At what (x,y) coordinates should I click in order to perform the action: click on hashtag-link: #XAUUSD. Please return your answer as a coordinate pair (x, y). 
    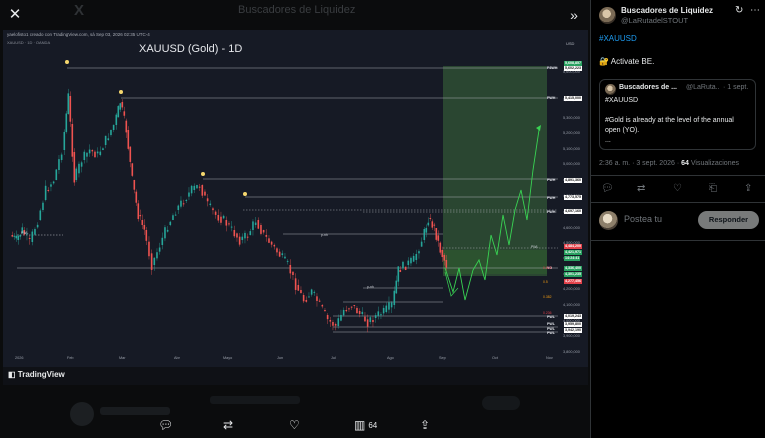
    Looking at the image, I should click on (618, 38).